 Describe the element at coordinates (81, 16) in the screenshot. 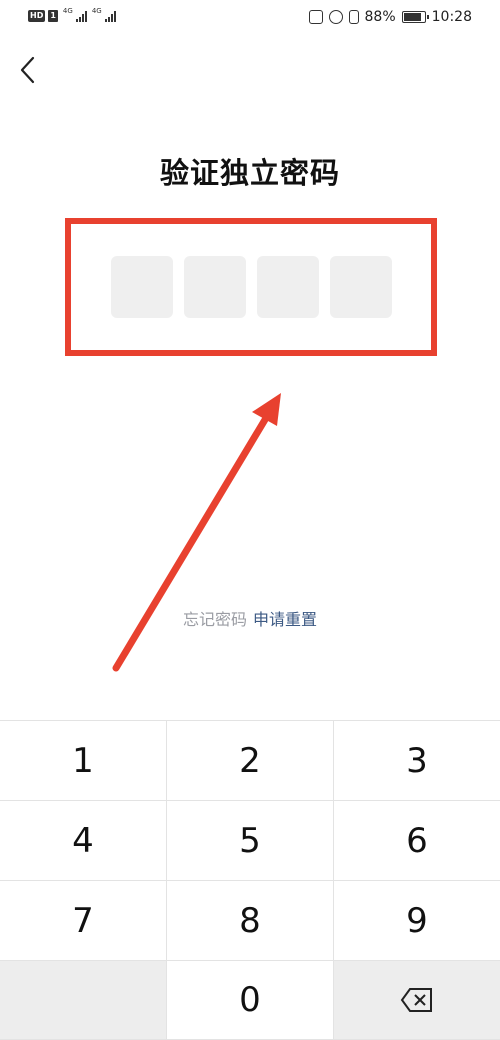

I see `signal-icon` at that location.